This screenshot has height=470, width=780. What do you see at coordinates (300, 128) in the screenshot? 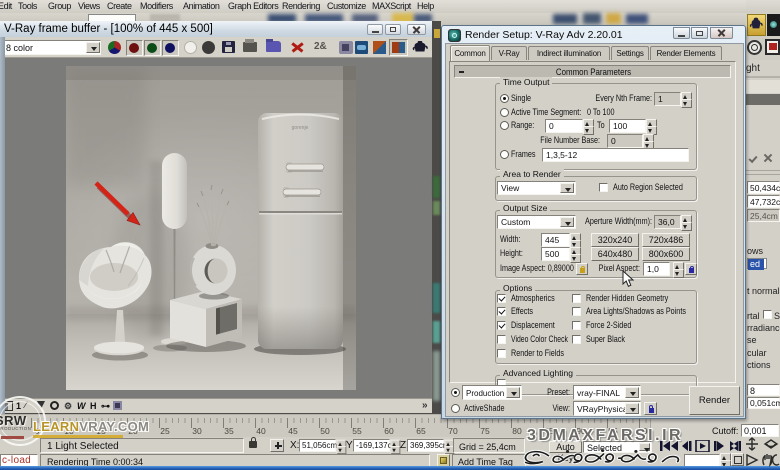
I see `svg-text: gorenje` at bounding box center [300, 128].